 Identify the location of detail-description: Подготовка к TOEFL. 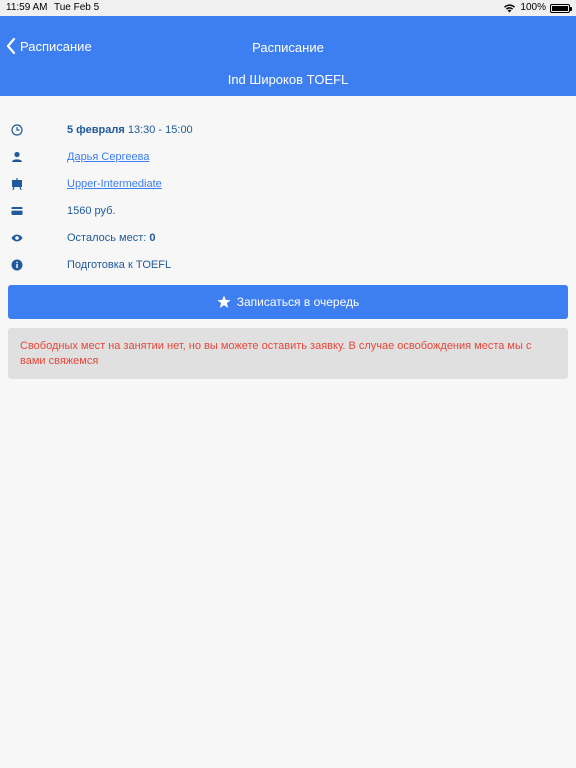
(288, 264).